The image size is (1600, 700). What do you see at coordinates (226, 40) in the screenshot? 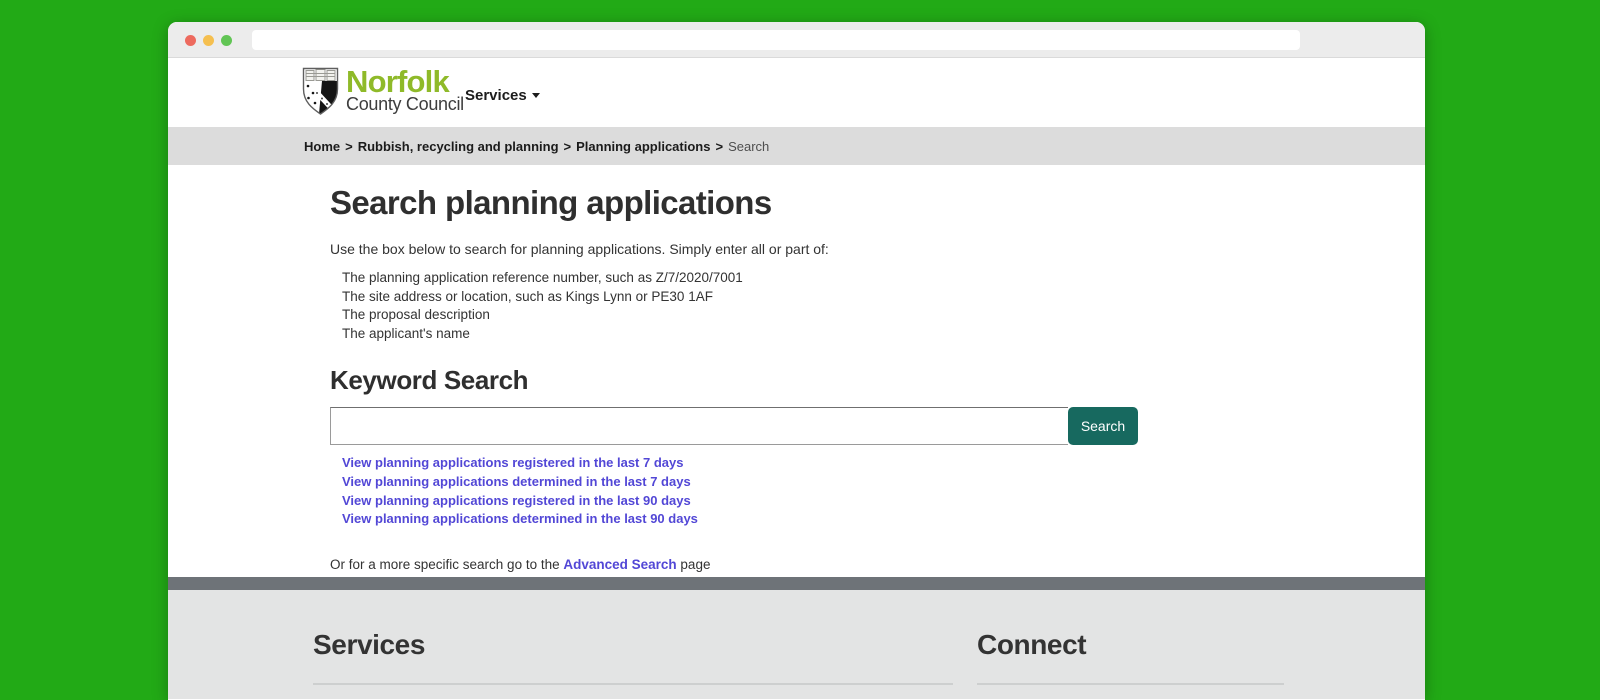
I see `window-zoom-button` at bounding box center [226, 40].